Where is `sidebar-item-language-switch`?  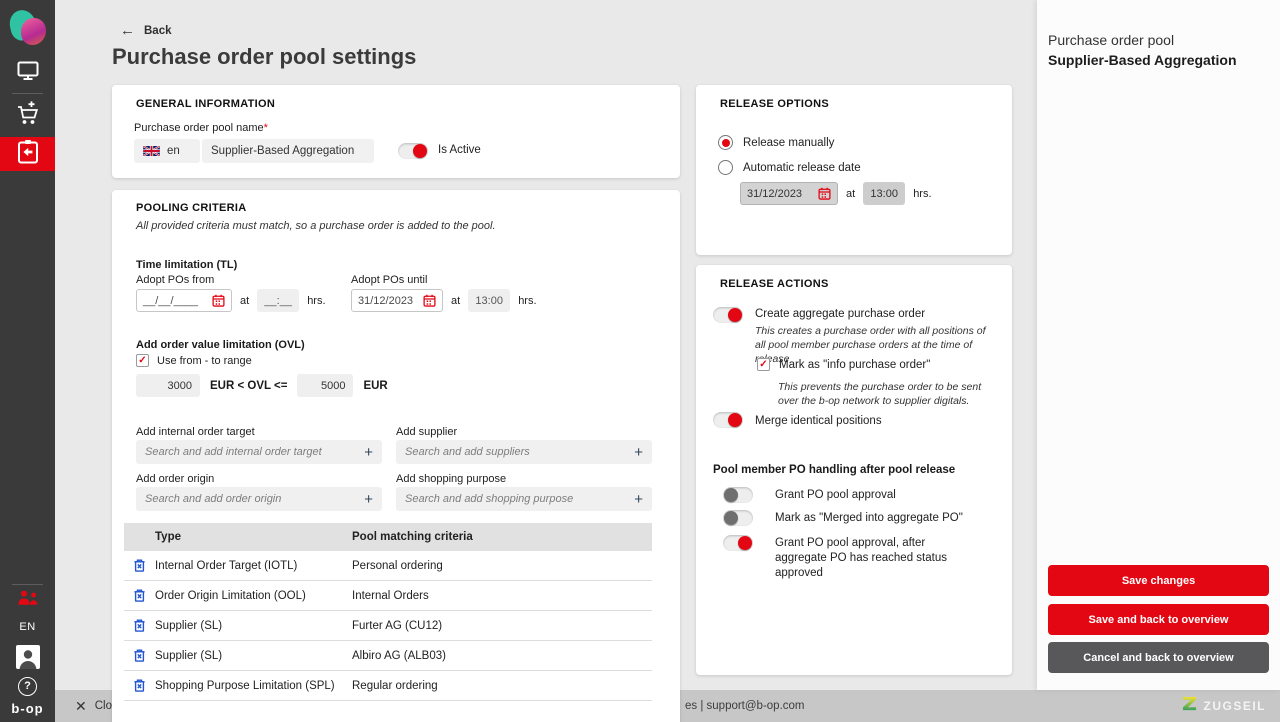 sidebar-item-language-switch is located at coordinates (27, 600).